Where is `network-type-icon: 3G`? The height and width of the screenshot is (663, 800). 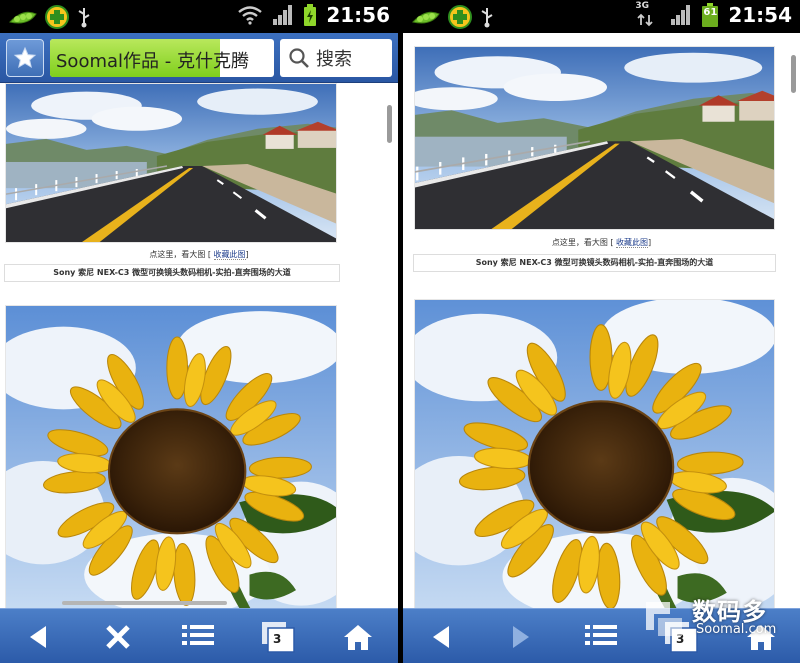 network-type-icon: 3G is located at coordinates (648, 14).